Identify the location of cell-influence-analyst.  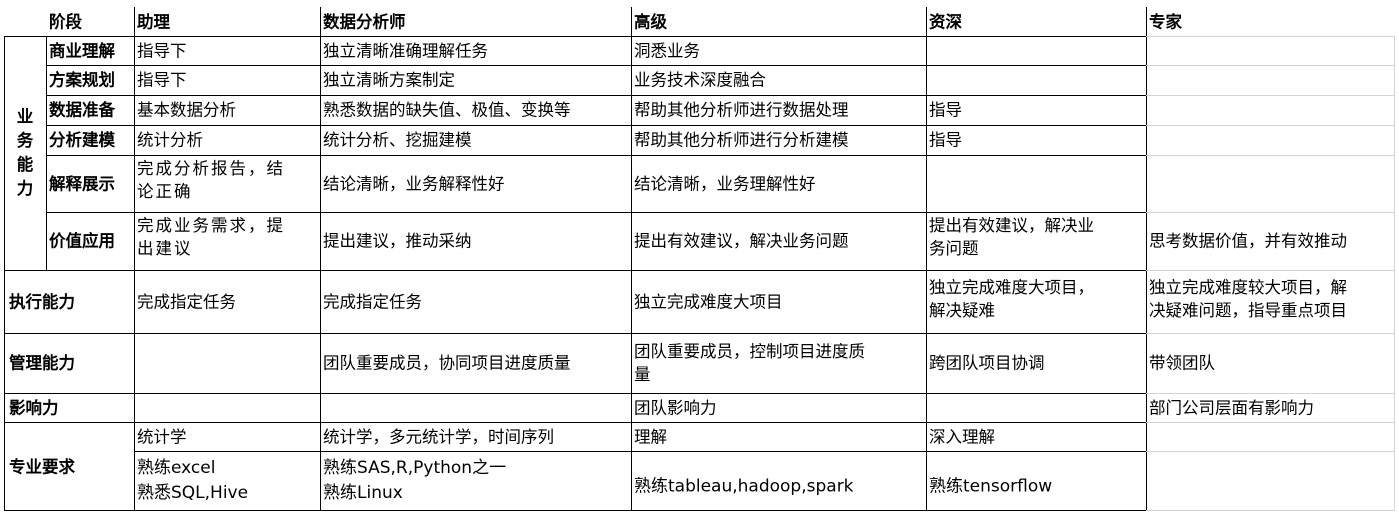
(475, 407).